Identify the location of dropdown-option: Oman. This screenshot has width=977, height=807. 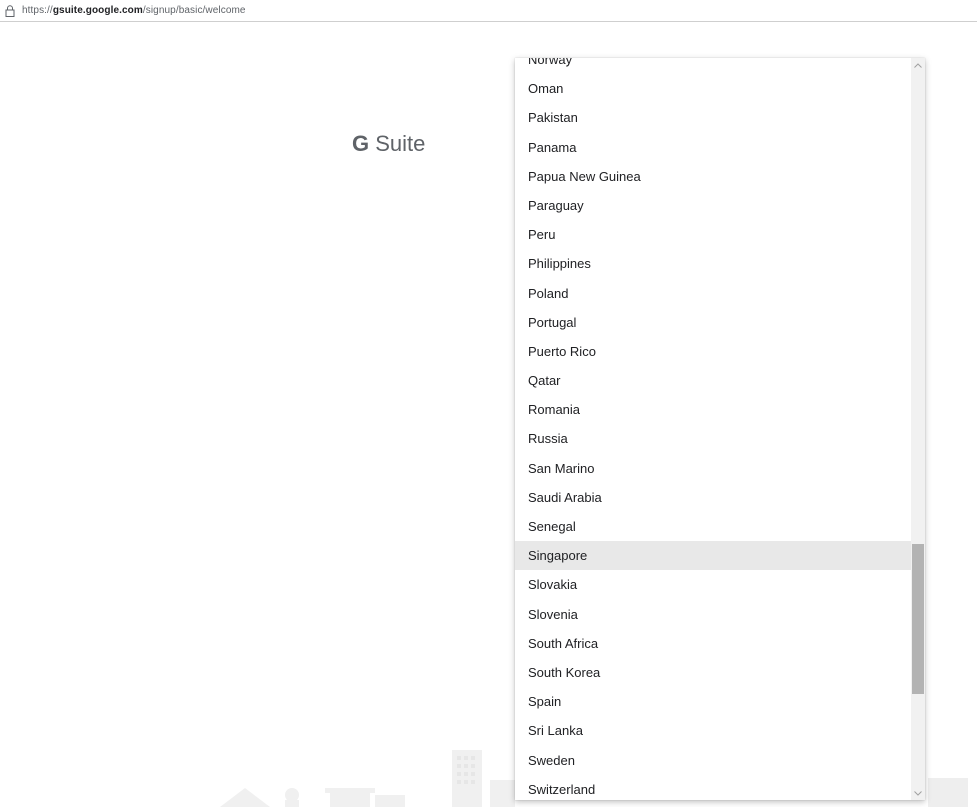
(713, 88).